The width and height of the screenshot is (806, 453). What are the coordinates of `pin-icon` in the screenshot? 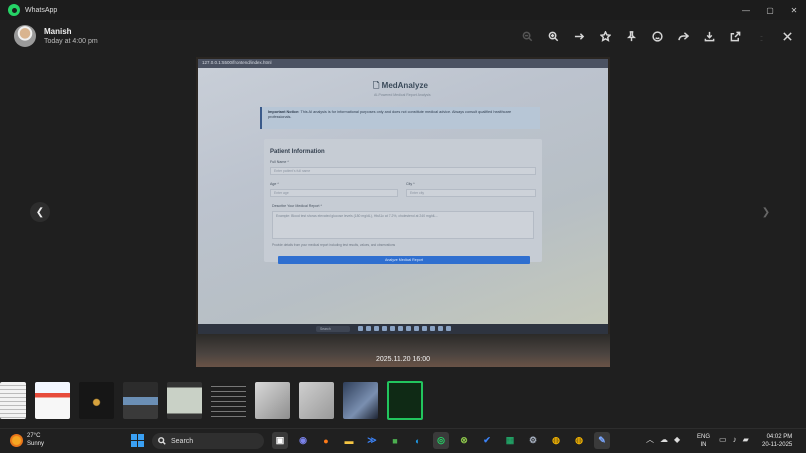 It's located at (631, 35).